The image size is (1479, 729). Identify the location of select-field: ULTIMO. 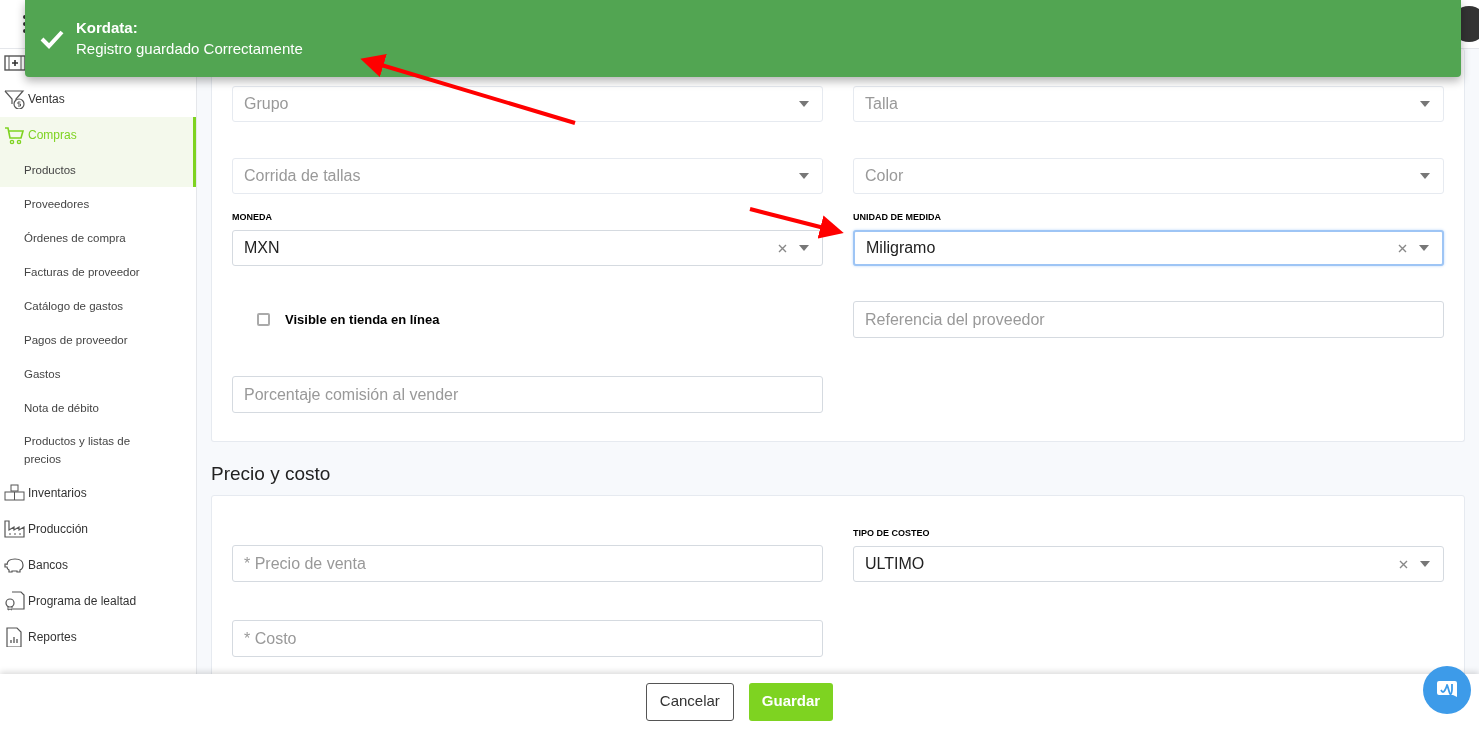
(1148, 564).